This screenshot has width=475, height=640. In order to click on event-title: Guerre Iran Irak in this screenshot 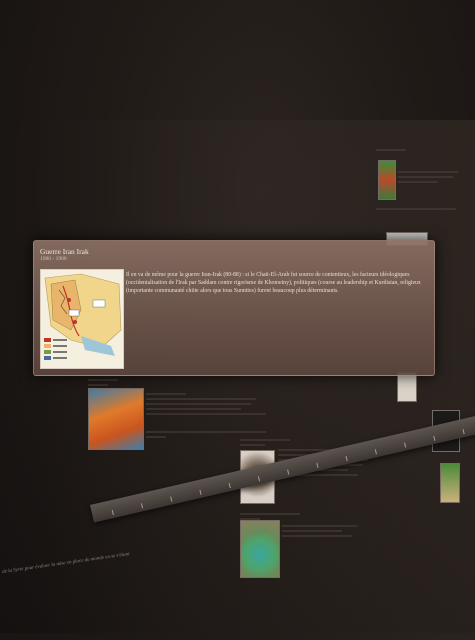, I will do `click(64, 251)`.